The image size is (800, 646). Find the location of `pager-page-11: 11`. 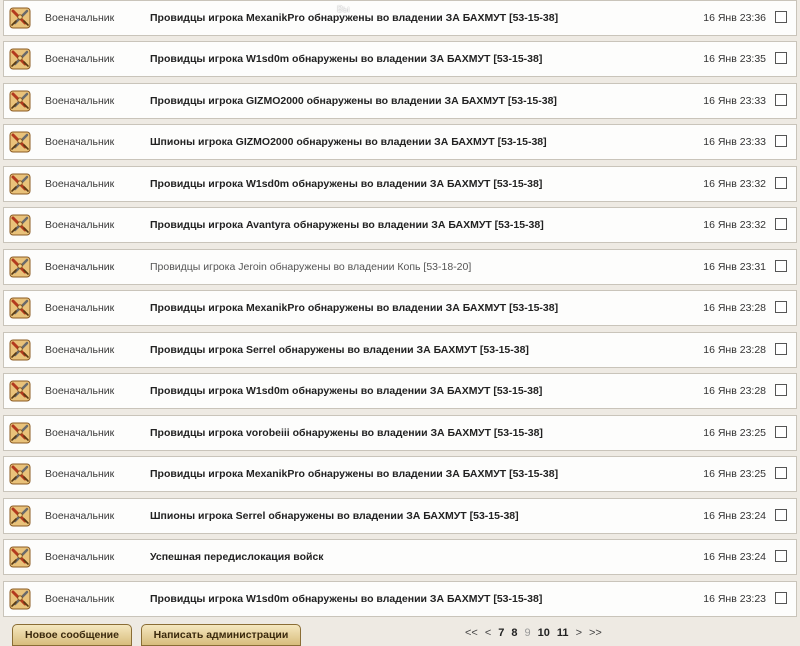

pager-page-11: 11 is located at coordinates (563, 633).